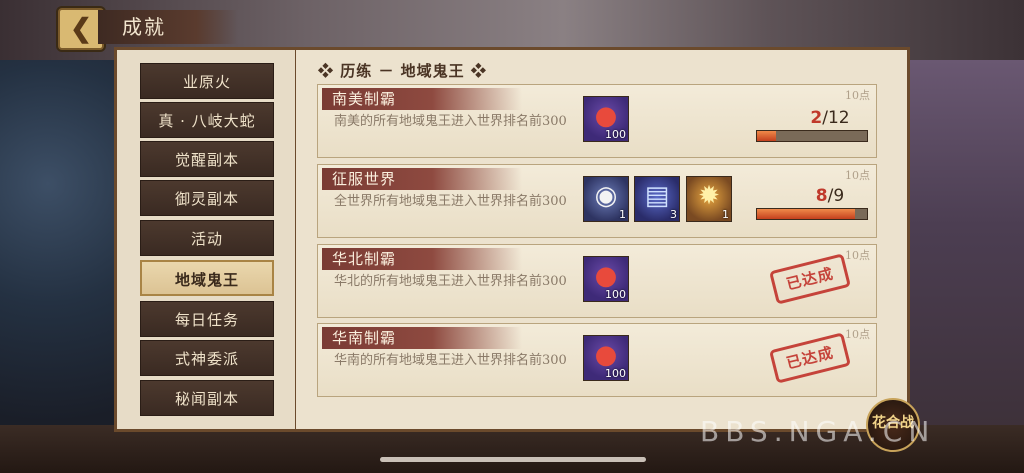 Image resolution: width=1024 pixels, height=473 pixels. I want to click on achievement-name: 征服世界, so click(364, 179).